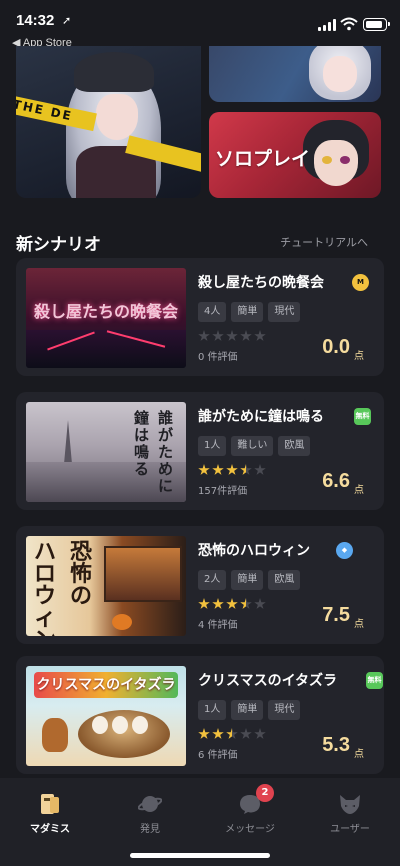 Image resolution: width=400 pixels, height=866 pixels. What do you see at coordinates (212, 580) in the screenshot?
I see `tag-players: 2人` at bounding box center [212, 580].